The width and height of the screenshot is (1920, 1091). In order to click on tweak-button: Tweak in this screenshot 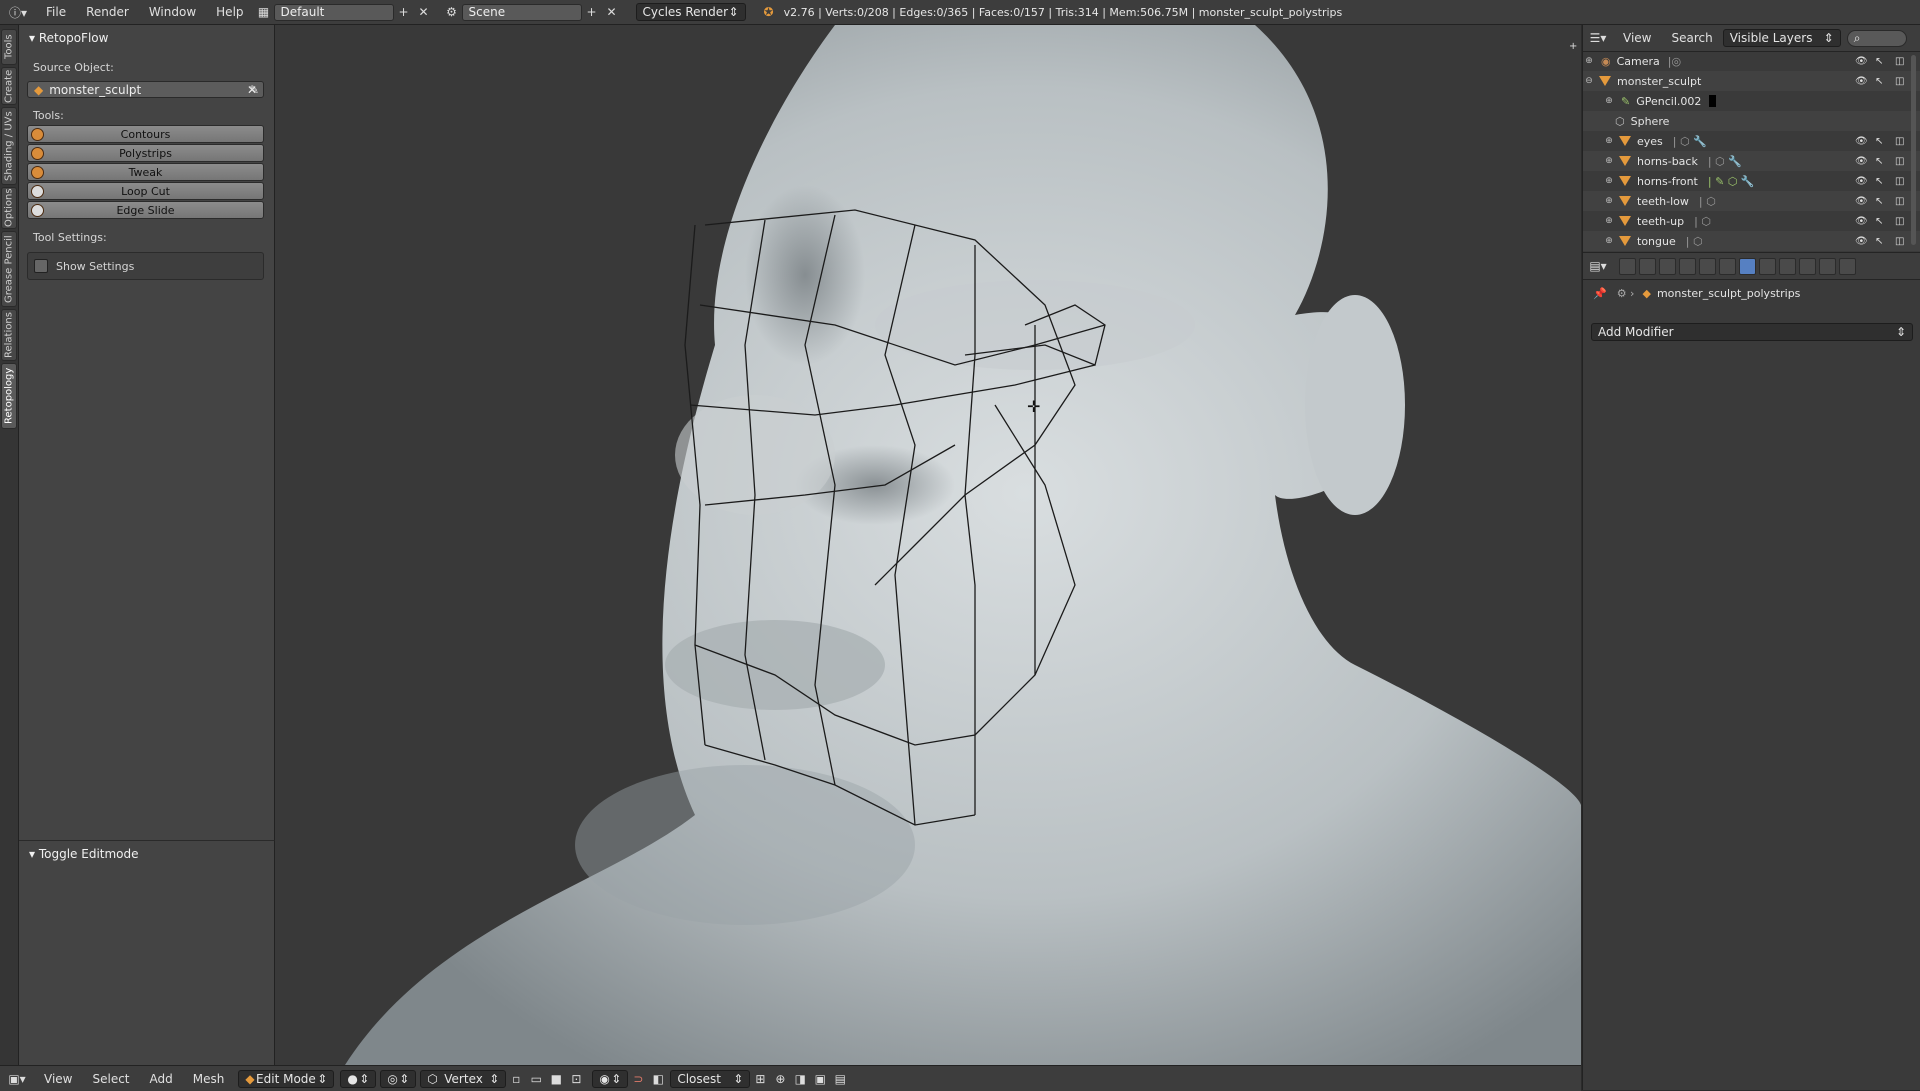, I will do `click(145, 172)`.